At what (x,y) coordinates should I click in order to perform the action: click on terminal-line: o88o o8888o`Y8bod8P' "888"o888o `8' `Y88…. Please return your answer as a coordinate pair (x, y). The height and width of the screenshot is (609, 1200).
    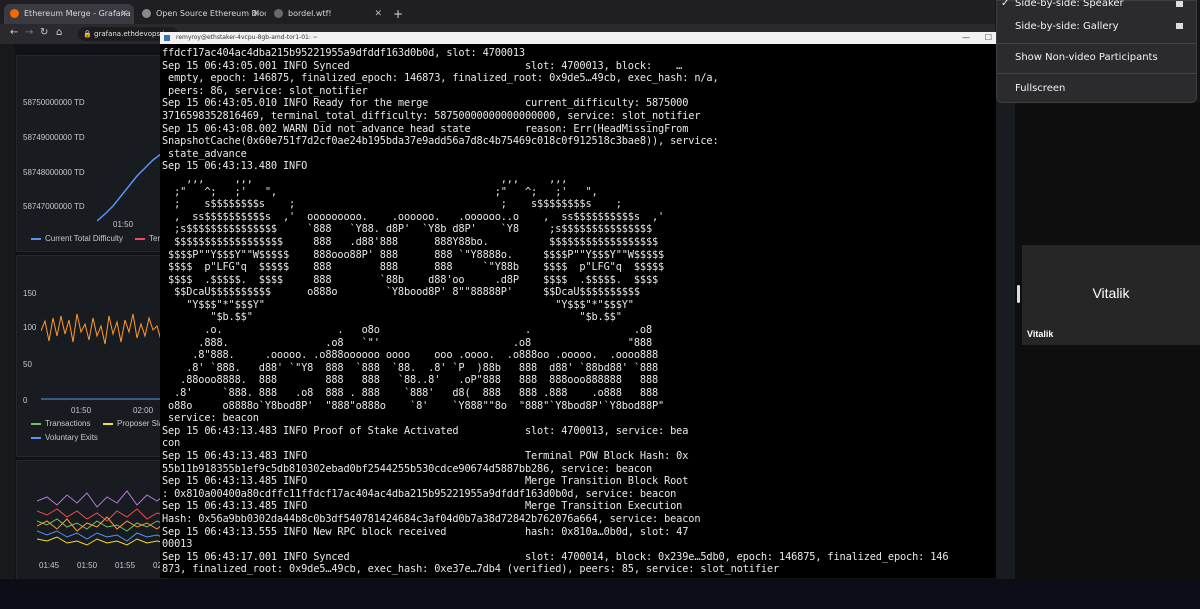
    Looking at the image, I should click on (413, 405).